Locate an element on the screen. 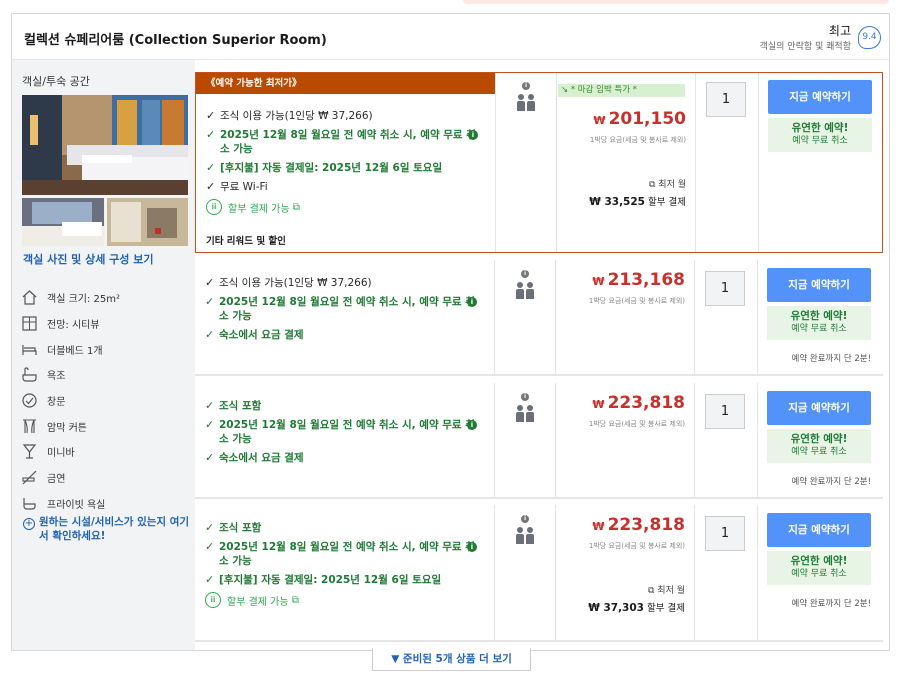  amenity-label: 전망: 시티뷰 is located at coordinates (73, 326).